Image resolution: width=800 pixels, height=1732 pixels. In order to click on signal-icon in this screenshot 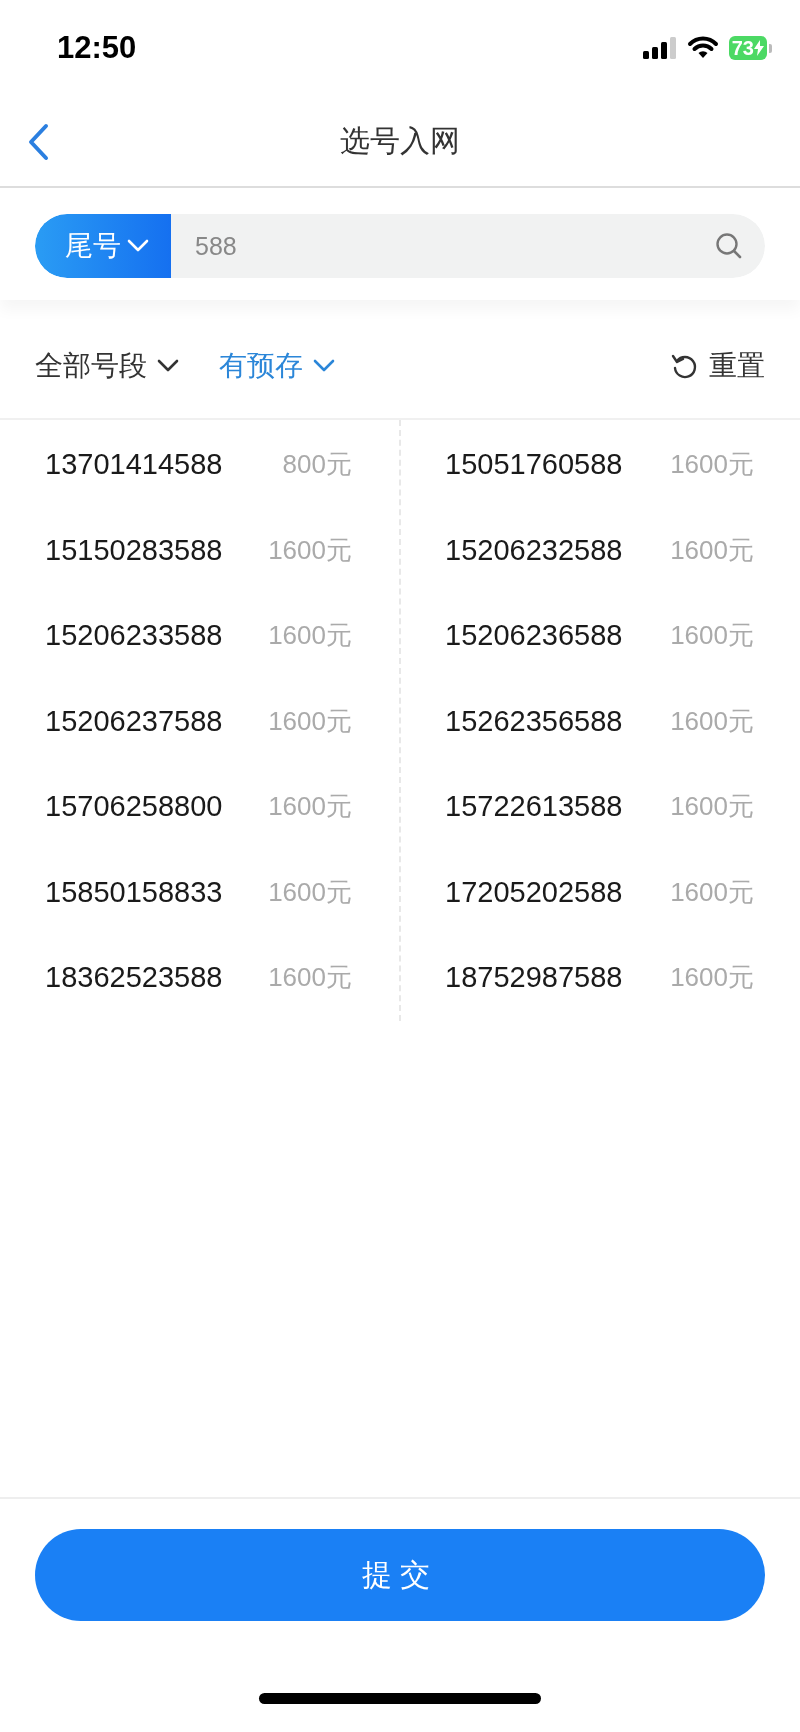, I will do `click(659, 48)`.